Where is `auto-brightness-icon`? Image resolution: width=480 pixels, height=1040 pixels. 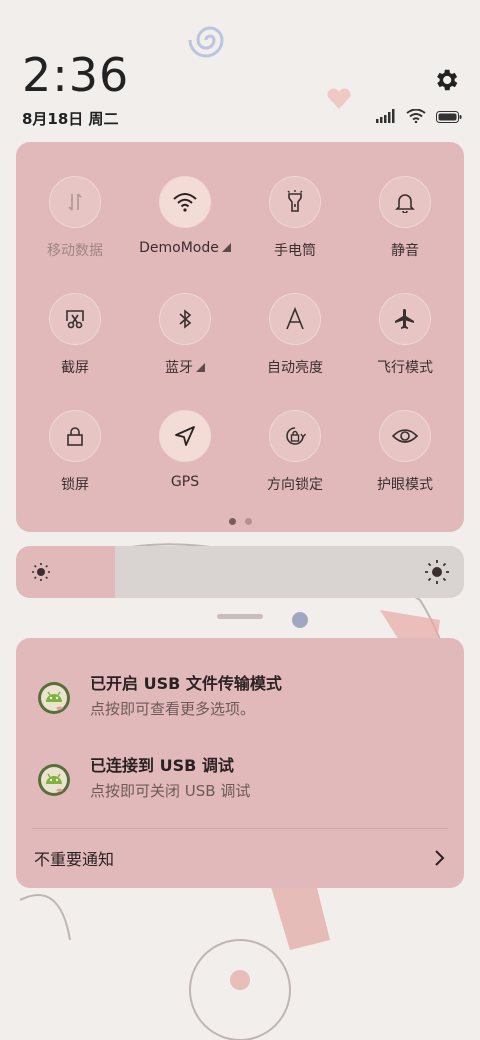
auto-brightness-icon is located at coordinates (295, 319).